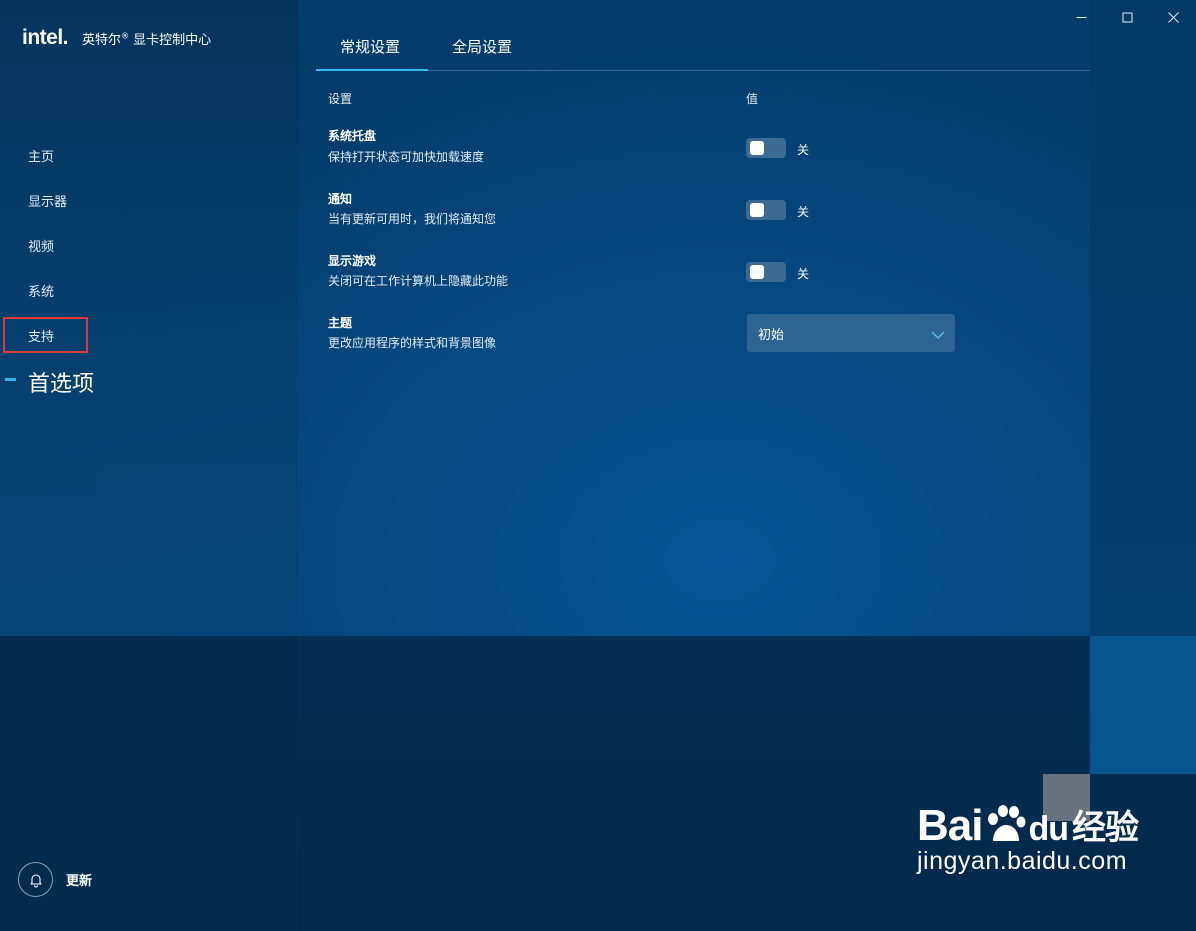  I want to click on system-tray-toggle, so click(766, 148).